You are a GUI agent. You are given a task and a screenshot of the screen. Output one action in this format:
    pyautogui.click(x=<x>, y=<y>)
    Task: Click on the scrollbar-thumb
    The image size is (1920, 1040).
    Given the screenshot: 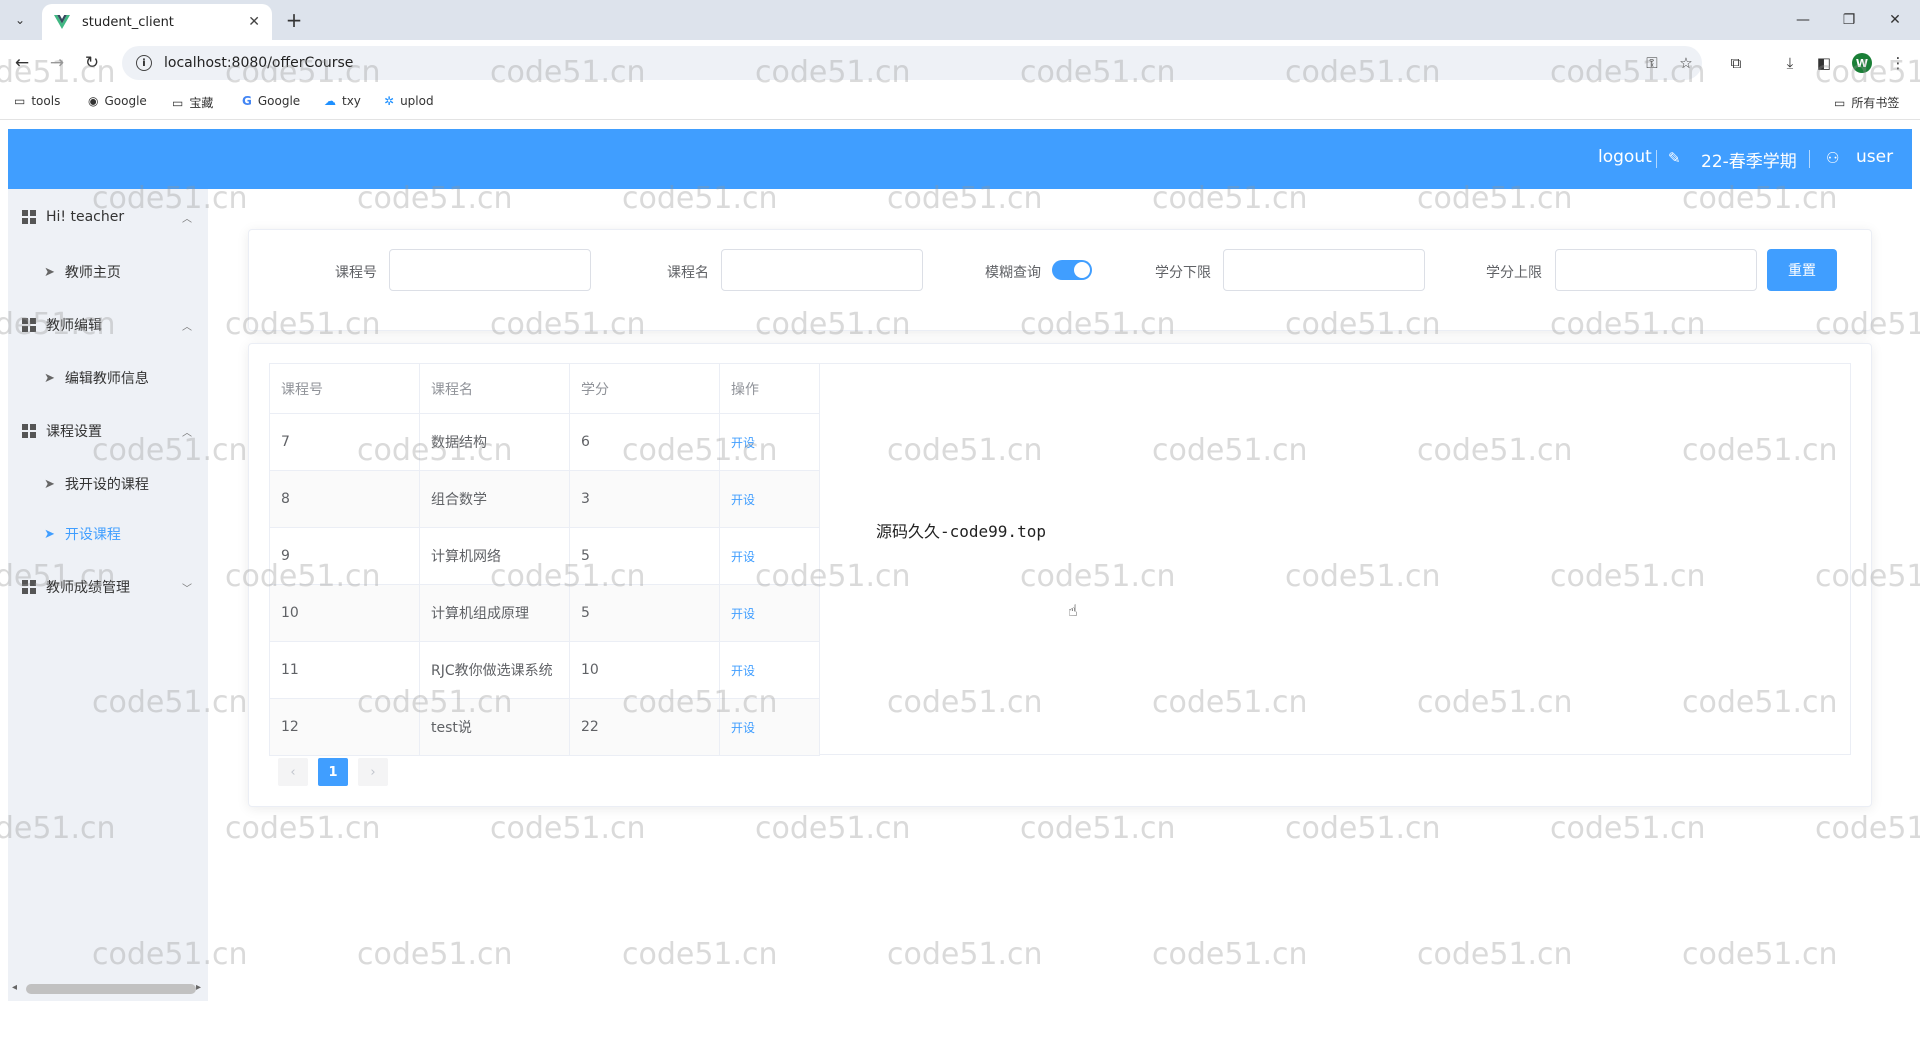 What is the action you would take?
    pyautogui.click(x=111, y=989)
    